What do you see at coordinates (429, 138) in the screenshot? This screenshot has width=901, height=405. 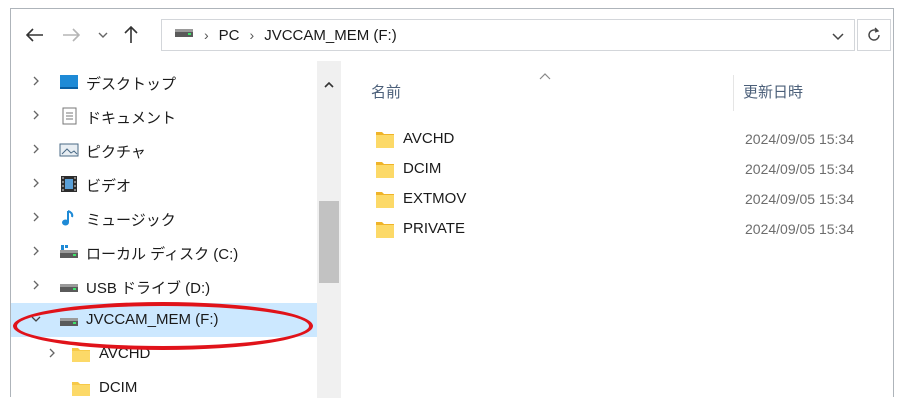 I see `file-name: AVCHD` at bounding box center [429, 138].